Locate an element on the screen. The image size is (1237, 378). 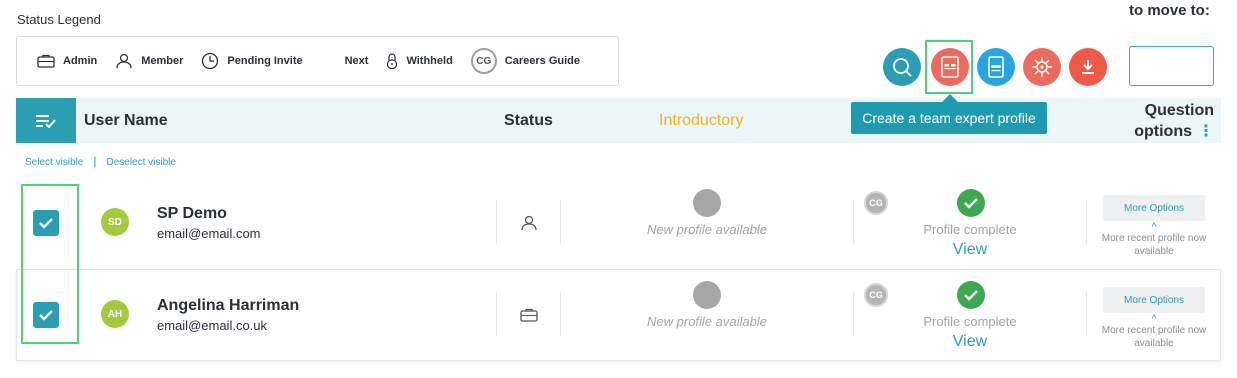
search-button is located at coordinates (902, 67).